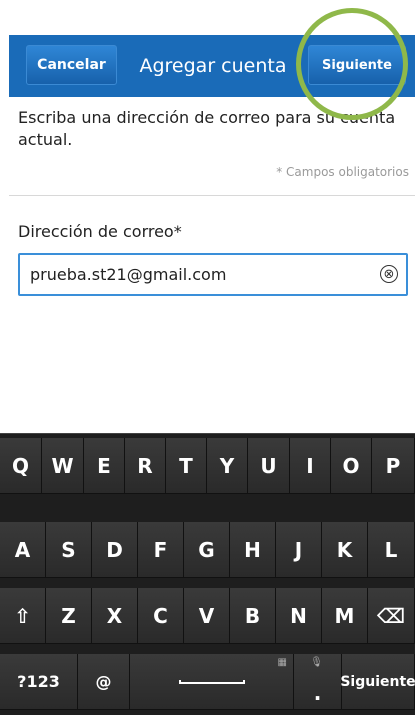 The image size is (415, 715). What do you see at coordinates (212, 195) in the screenshot?
I see `divider` at bounding box center [212, 195].